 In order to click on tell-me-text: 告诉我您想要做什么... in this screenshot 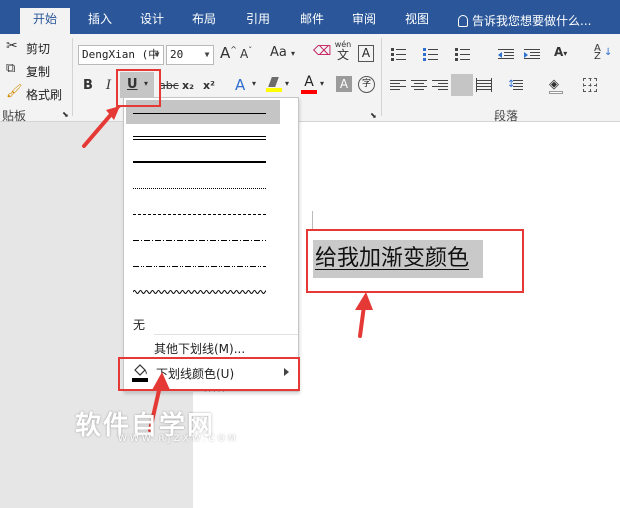, I will do `click(532, 21)`.